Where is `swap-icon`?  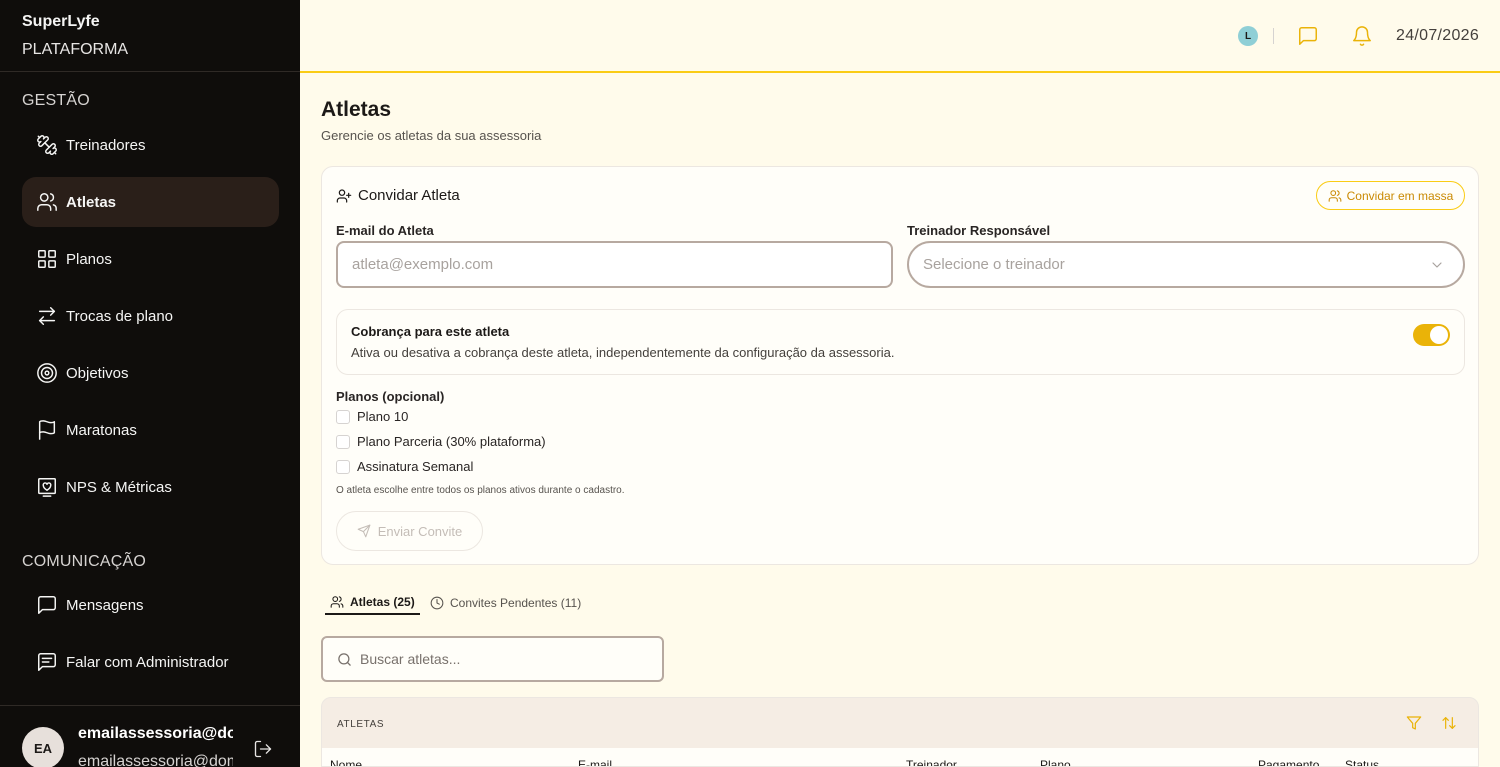
swap-icon is located at coordinates (47, 316).